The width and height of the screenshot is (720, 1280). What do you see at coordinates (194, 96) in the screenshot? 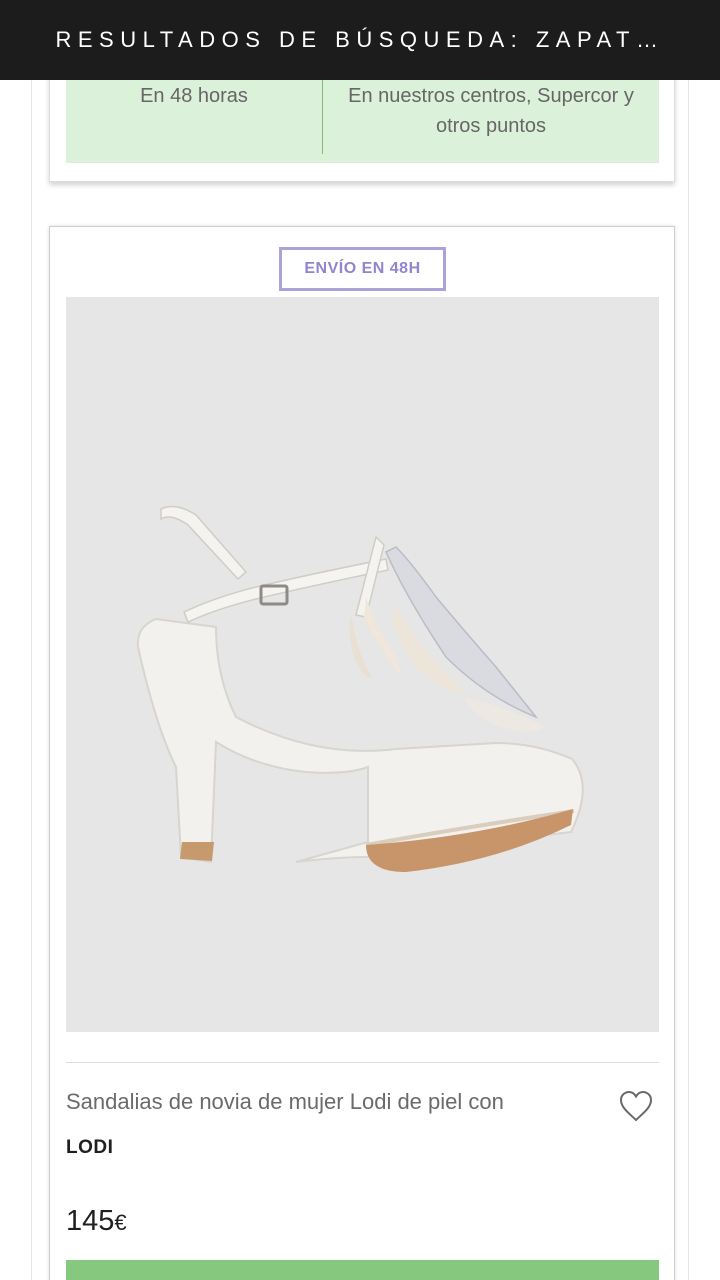
I see `delivery-time: En 48 horas` at bounding box center [194, 96].